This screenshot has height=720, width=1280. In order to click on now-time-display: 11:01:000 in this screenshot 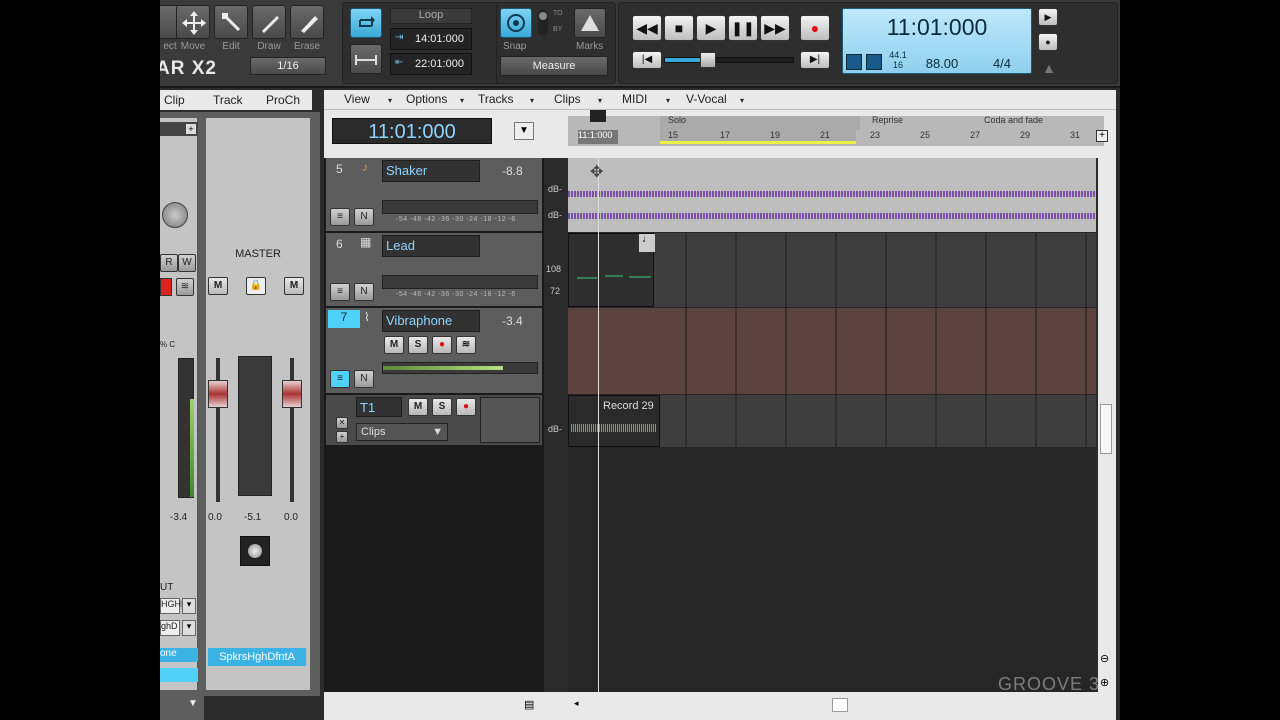, I will do `click(412, 131)`.